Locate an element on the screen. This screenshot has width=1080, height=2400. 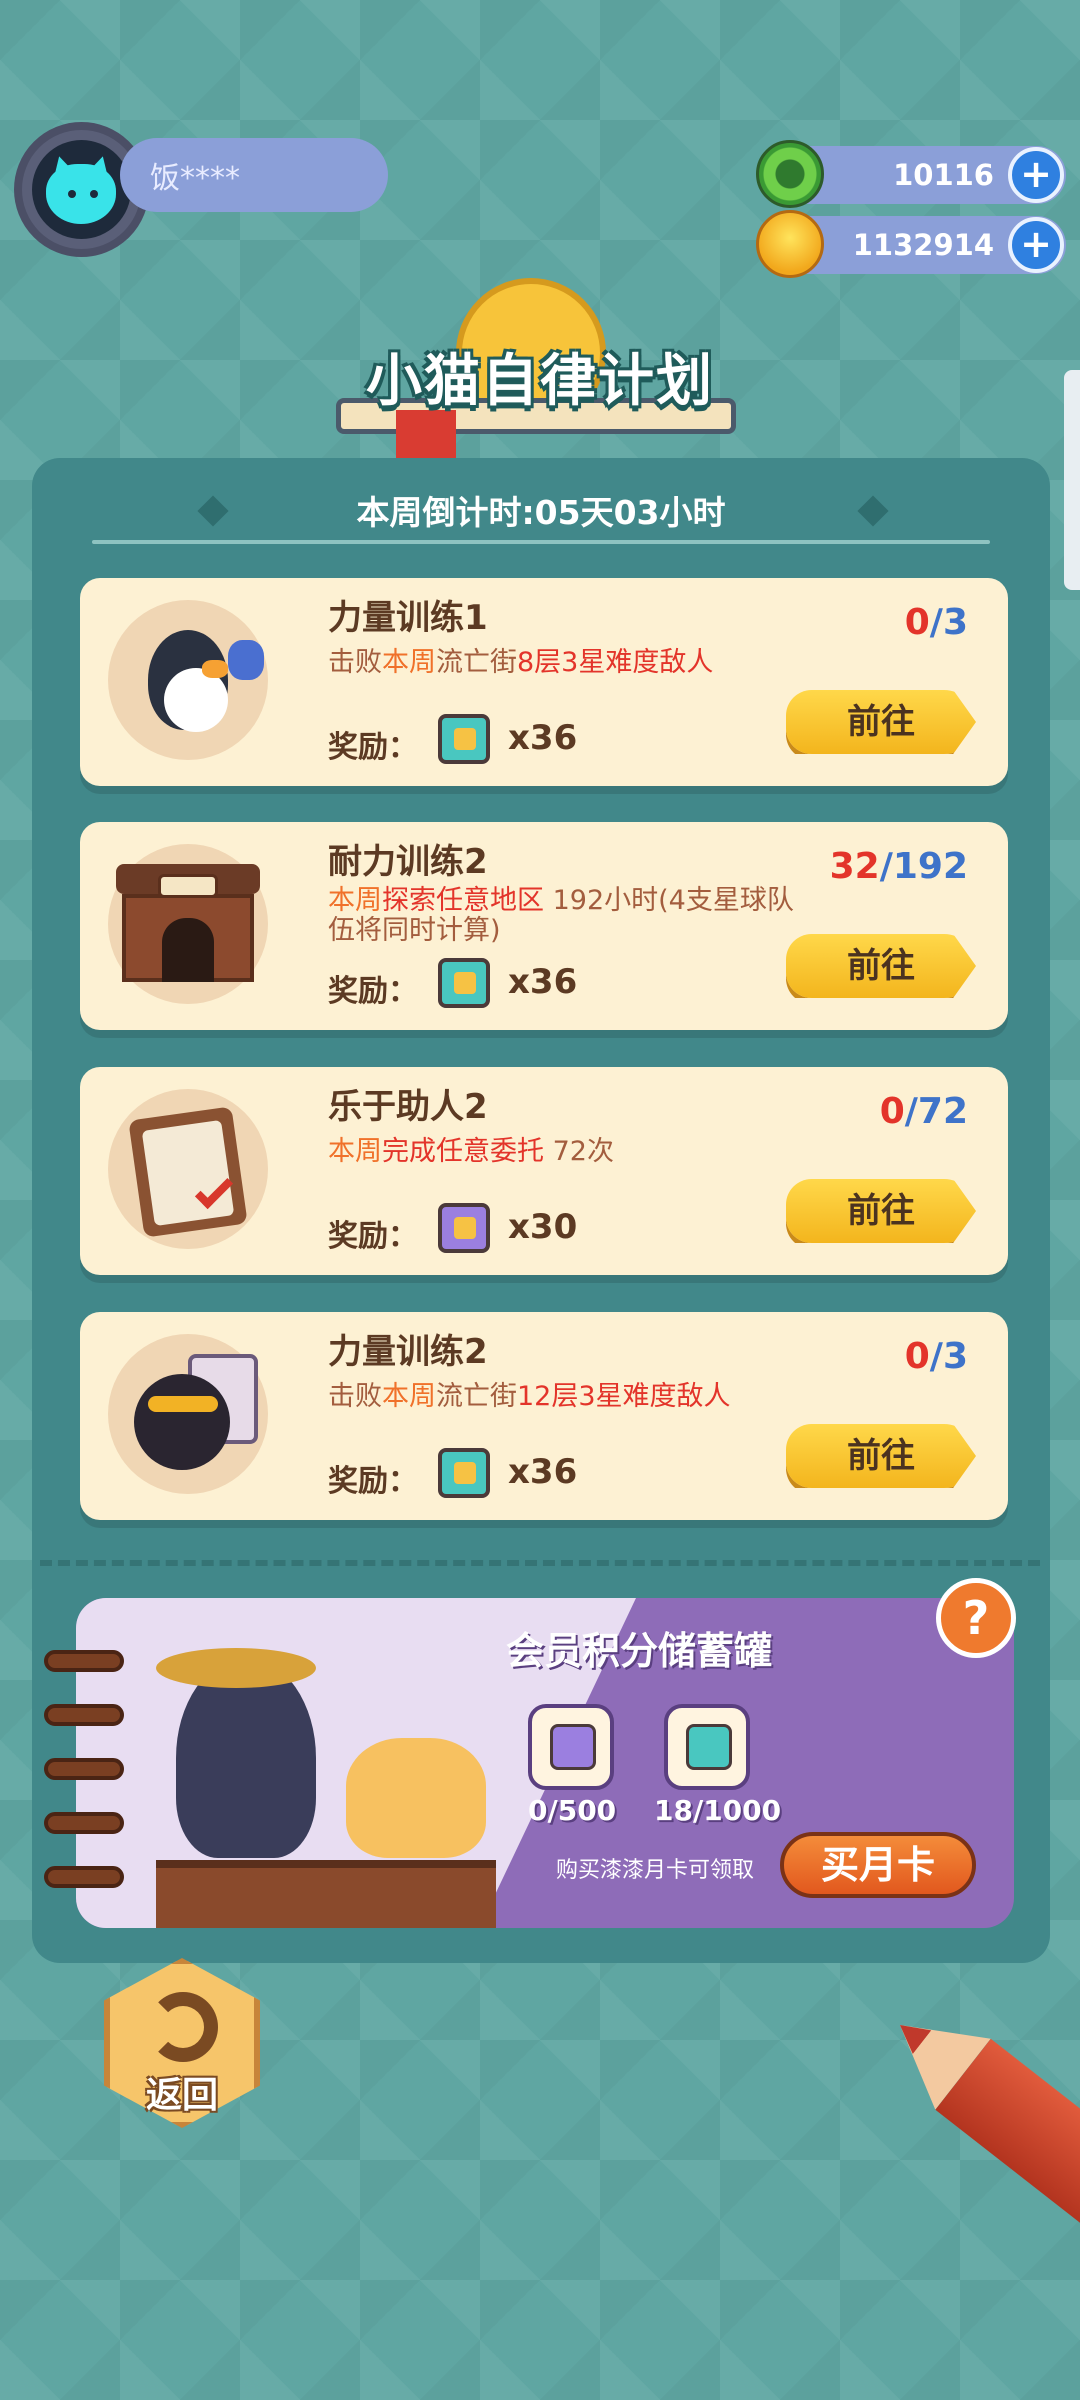
task-description: 击败本周流亡街12层3星难度敌人 is located at coordinates (529, 1396).